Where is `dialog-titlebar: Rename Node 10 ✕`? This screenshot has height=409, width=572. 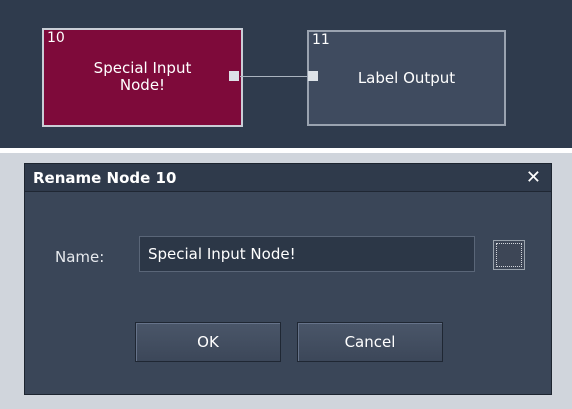
dialog-titlebar: Rename Node 10 ✕ is located at coordinates (288, 178).